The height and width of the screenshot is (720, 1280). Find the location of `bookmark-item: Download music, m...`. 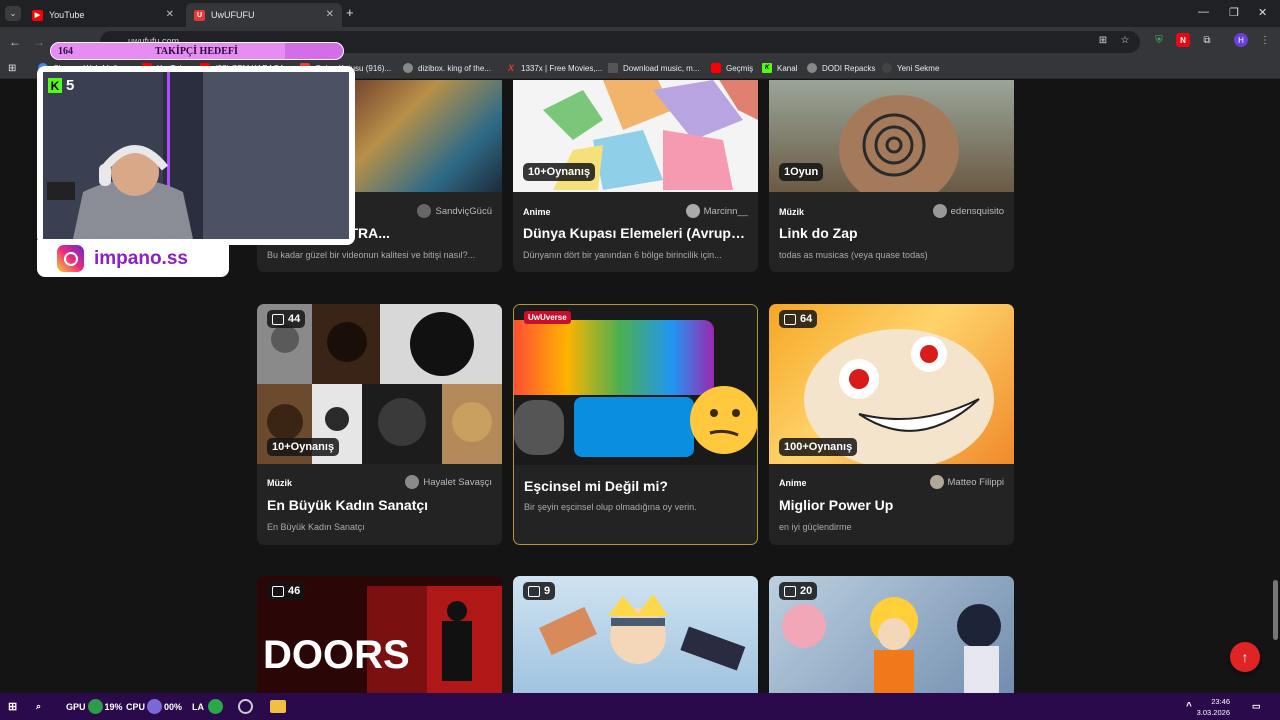

bookmark-item: Download music, m... is located at coordinates (653, 68).